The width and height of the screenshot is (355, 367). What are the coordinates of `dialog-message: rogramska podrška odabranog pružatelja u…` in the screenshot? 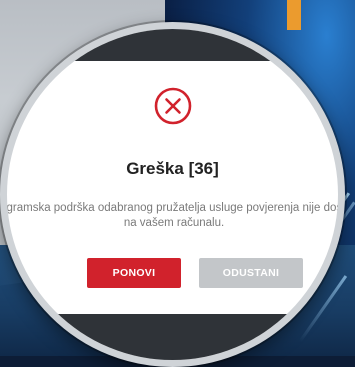 It's located at (172, 216).